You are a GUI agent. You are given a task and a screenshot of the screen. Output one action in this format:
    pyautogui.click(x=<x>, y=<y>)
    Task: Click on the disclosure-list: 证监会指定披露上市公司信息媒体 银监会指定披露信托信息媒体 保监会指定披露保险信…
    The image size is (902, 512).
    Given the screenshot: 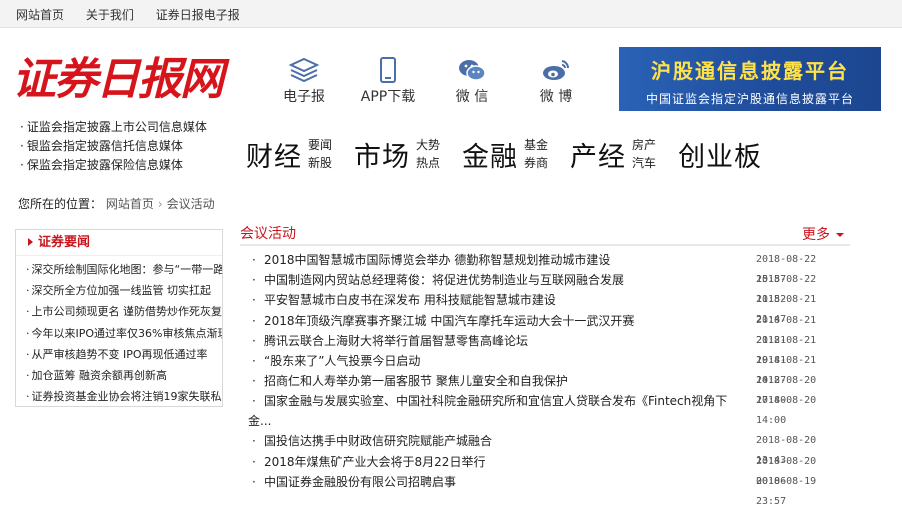 What is the action you would take?
    pyautogui.click(x=113, y=146)
    